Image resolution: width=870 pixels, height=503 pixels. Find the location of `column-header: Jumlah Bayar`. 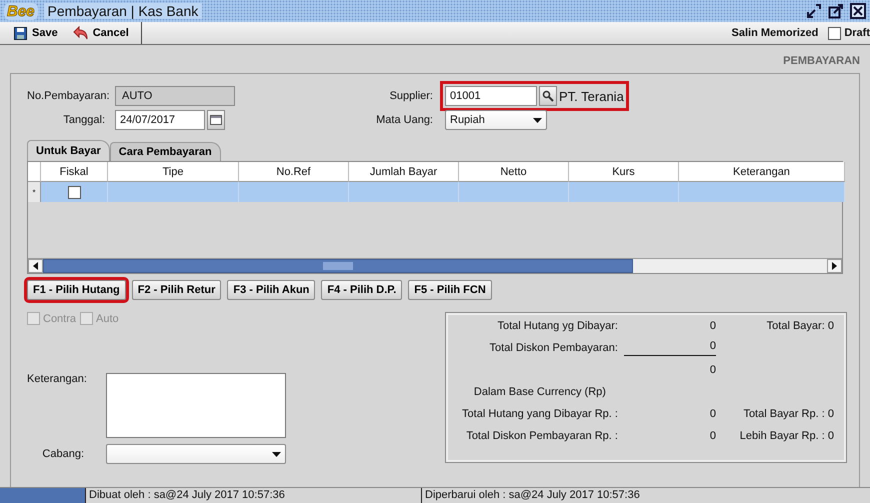

column-header: Jumlah Bayar is located at coordinates (404, 172).